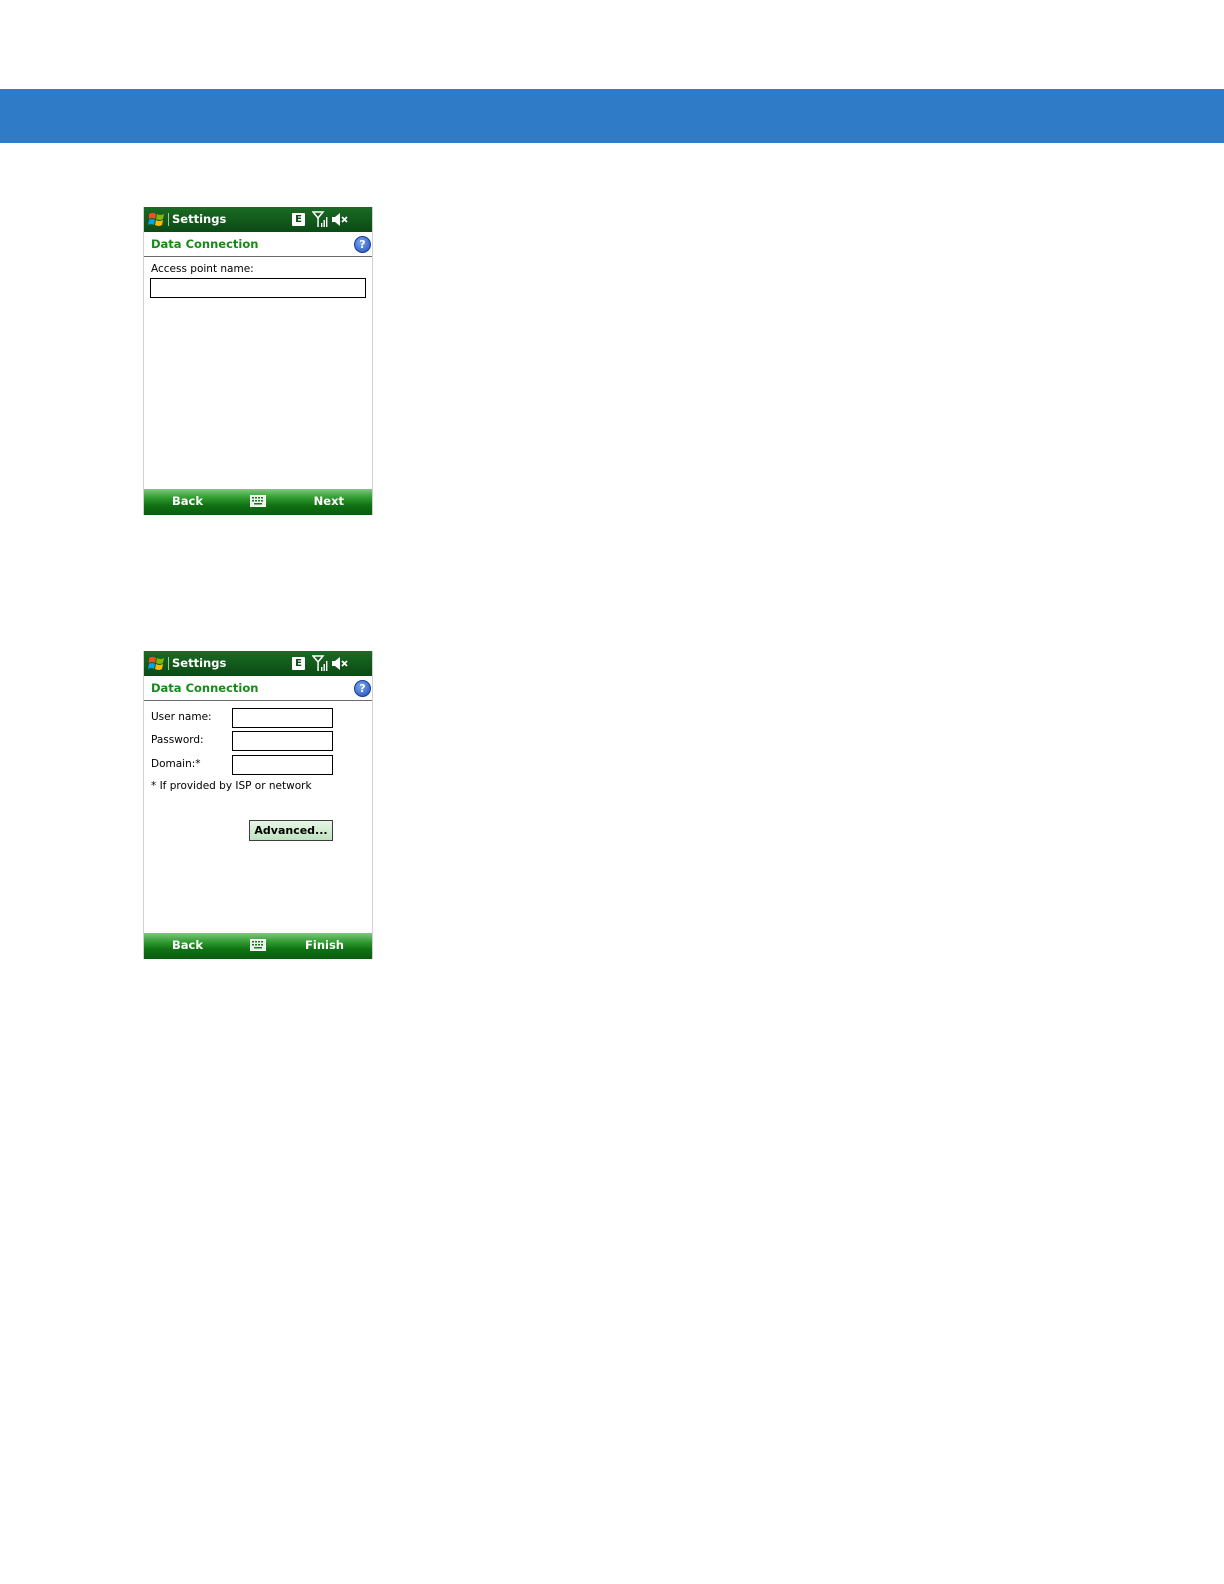 This screenshot has height=1584, width=1224. I want to click on isp-note: * If provided by ISP or network, so click(231, 786).